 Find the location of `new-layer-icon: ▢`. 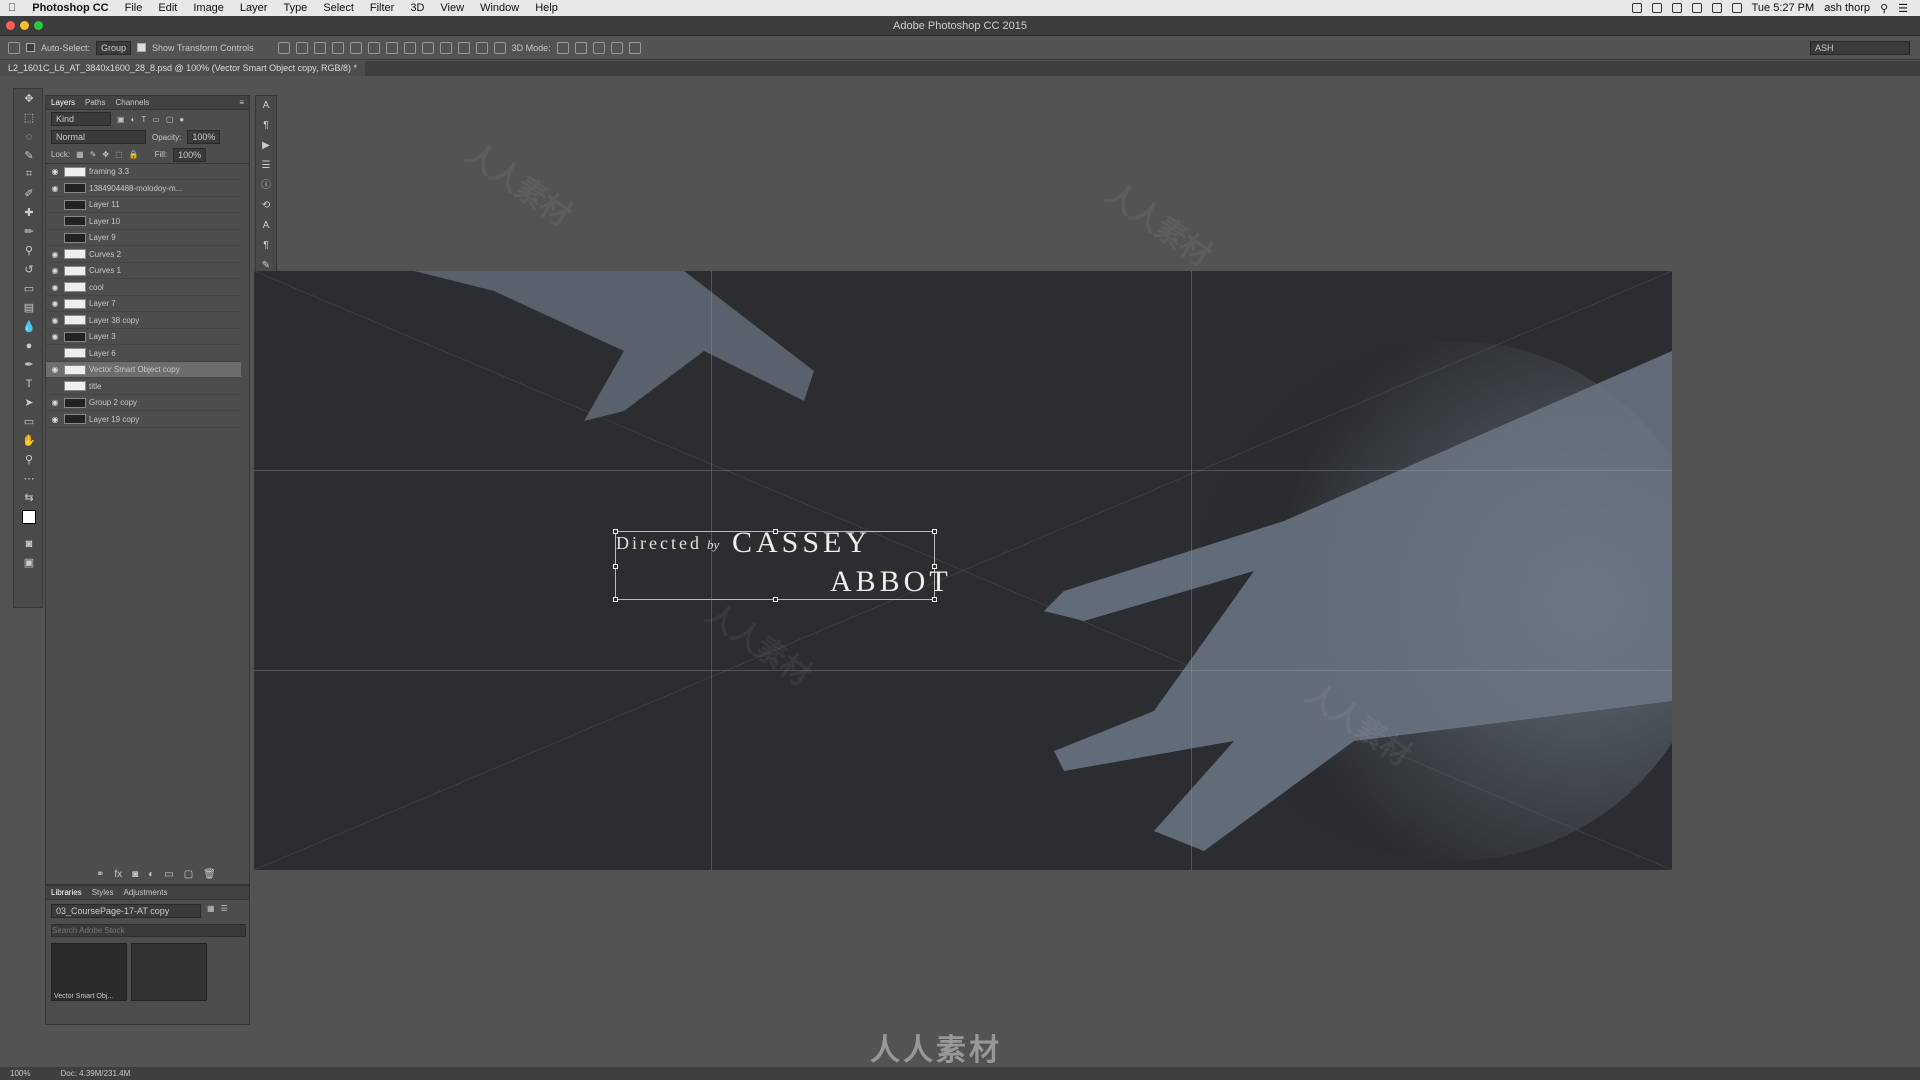

new-layer-icon: ▢ is located at coordinates (188, 874).